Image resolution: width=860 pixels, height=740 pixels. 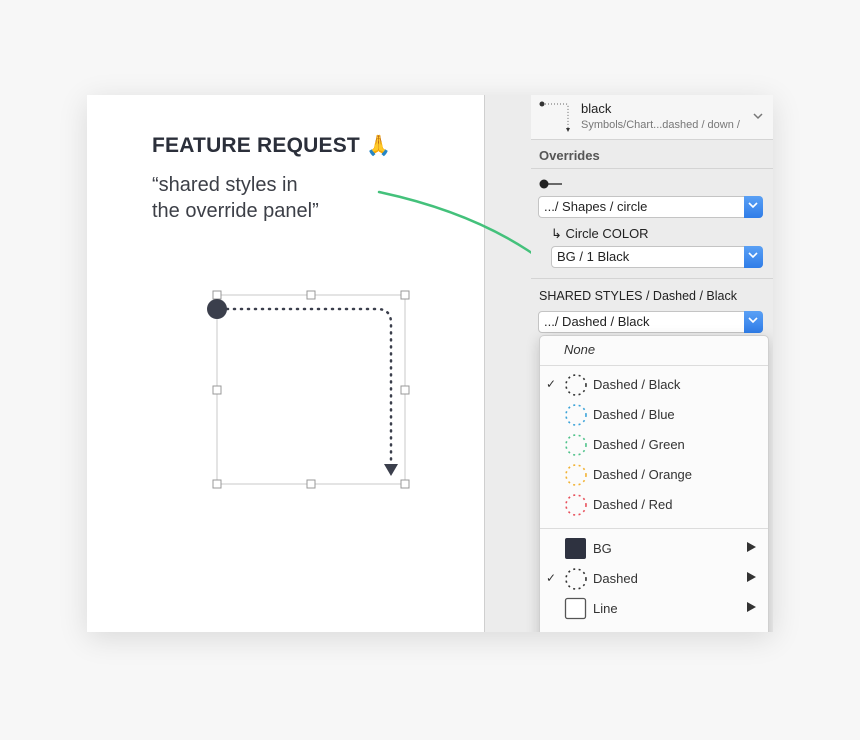 What do you see at coordinates (639, 444) in the screenshot?
I see `menu-item-label: Dashed / Green` at bounding box center [639, 444].